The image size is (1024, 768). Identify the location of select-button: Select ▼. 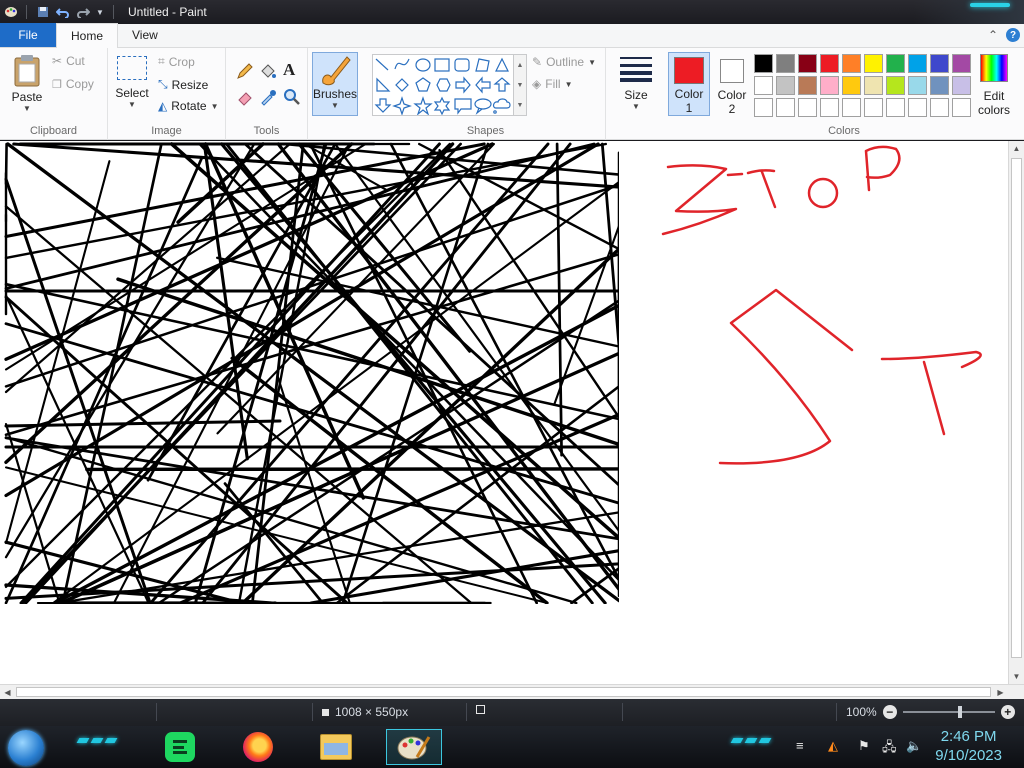
(132, 82).